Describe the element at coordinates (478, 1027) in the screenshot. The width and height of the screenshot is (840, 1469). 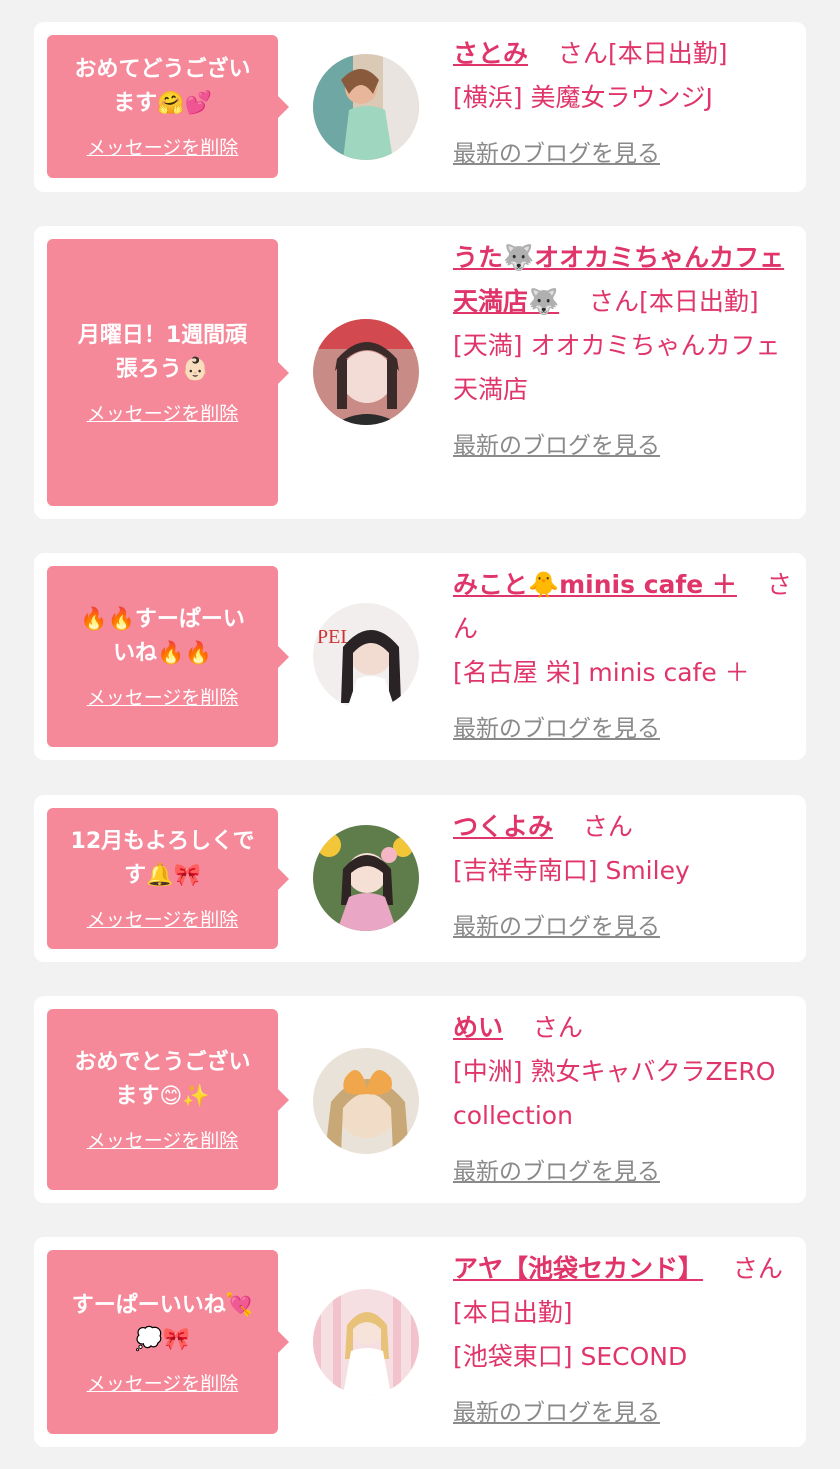
I see `girl-name-link: めい` at that location.